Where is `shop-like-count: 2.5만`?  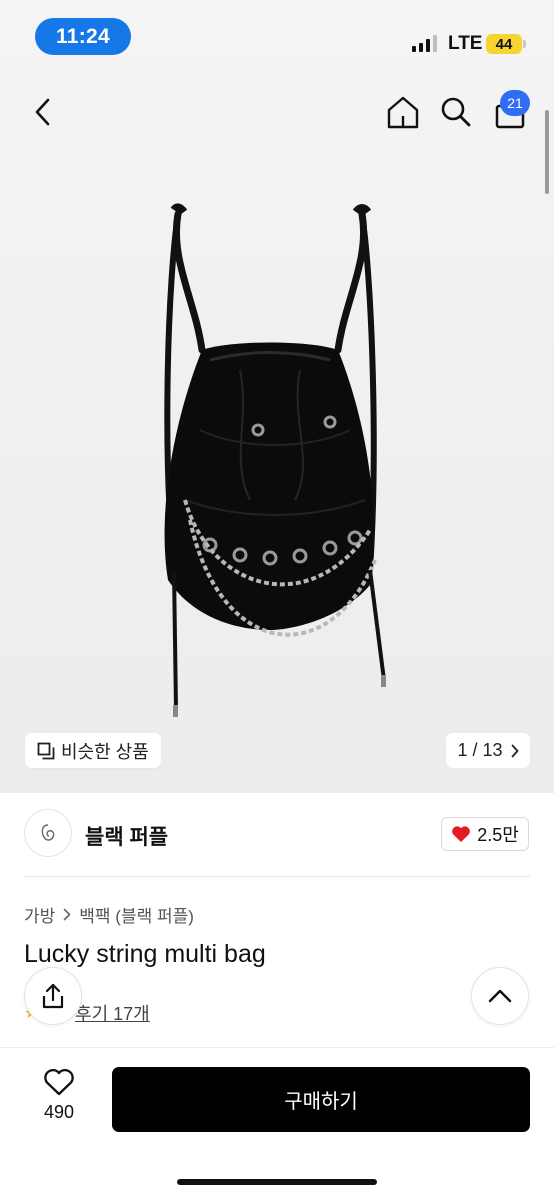
shop-like-count: 2.5만 is located at coordinates (498, 835).